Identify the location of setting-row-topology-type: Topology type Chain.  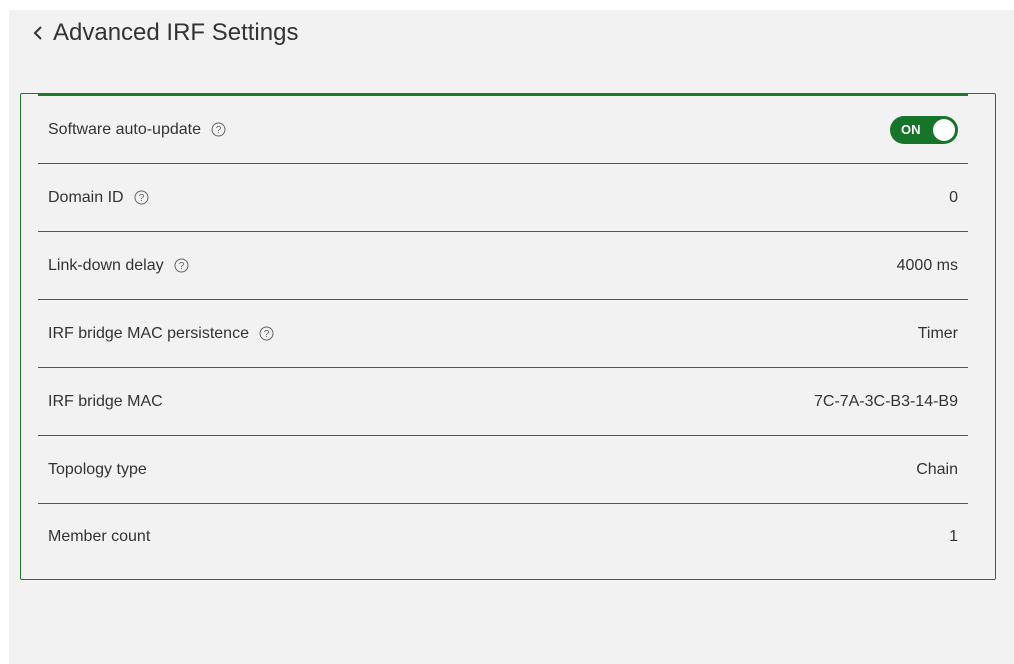
(503, 470).